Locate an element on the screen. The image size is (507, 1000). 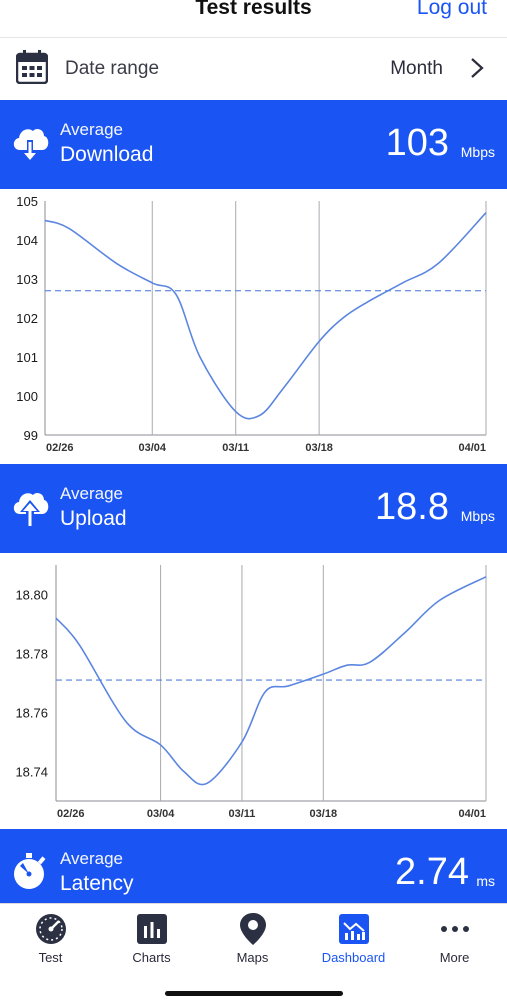
download-unit: Mbps is located at coordinates (477, 152).